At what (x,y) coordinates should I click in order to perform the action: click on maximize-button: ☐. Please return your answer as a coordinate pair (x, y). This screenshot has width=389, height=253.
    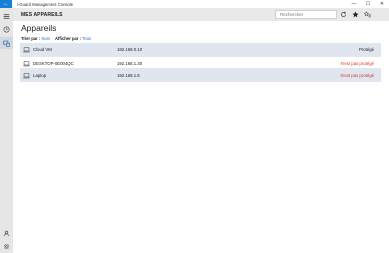
    Looking at the image, I should click on (368, 4).